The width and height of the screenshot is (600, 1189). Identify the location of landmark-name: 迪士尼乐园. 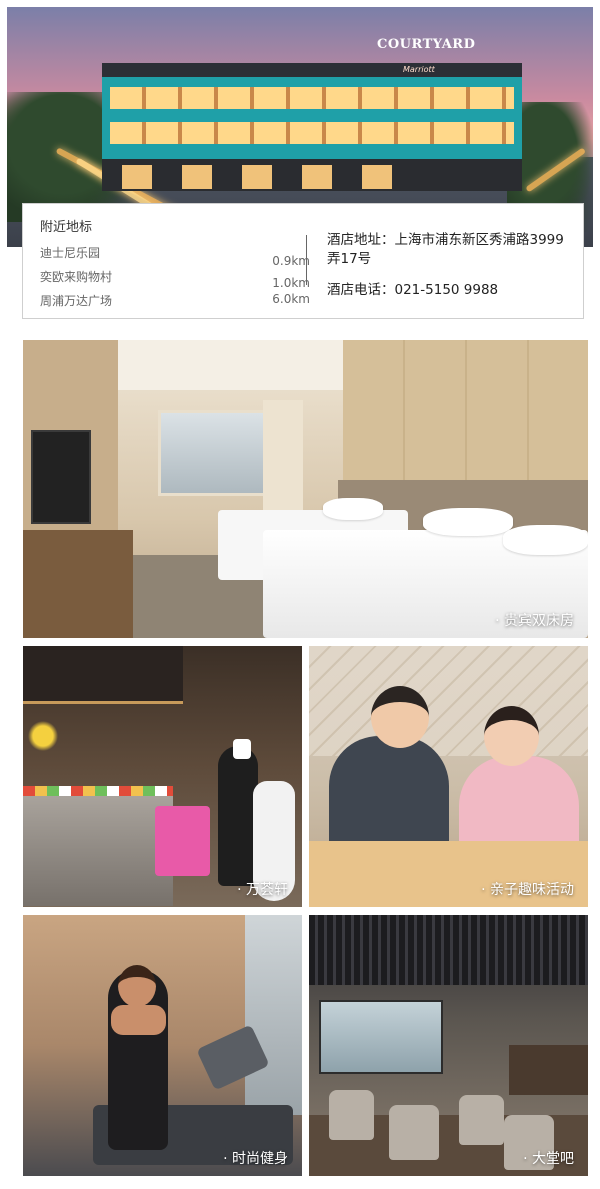
(70, 253).